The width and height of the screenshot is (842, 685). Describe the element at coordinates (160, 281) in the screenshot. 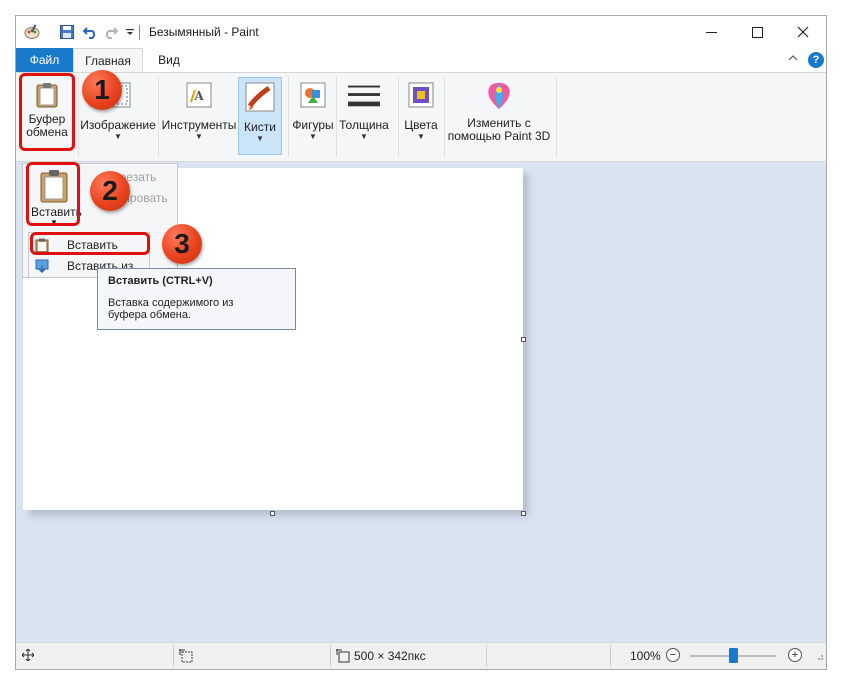

I see `tooltip-title: Вставить (CTRL+V)` at that location.